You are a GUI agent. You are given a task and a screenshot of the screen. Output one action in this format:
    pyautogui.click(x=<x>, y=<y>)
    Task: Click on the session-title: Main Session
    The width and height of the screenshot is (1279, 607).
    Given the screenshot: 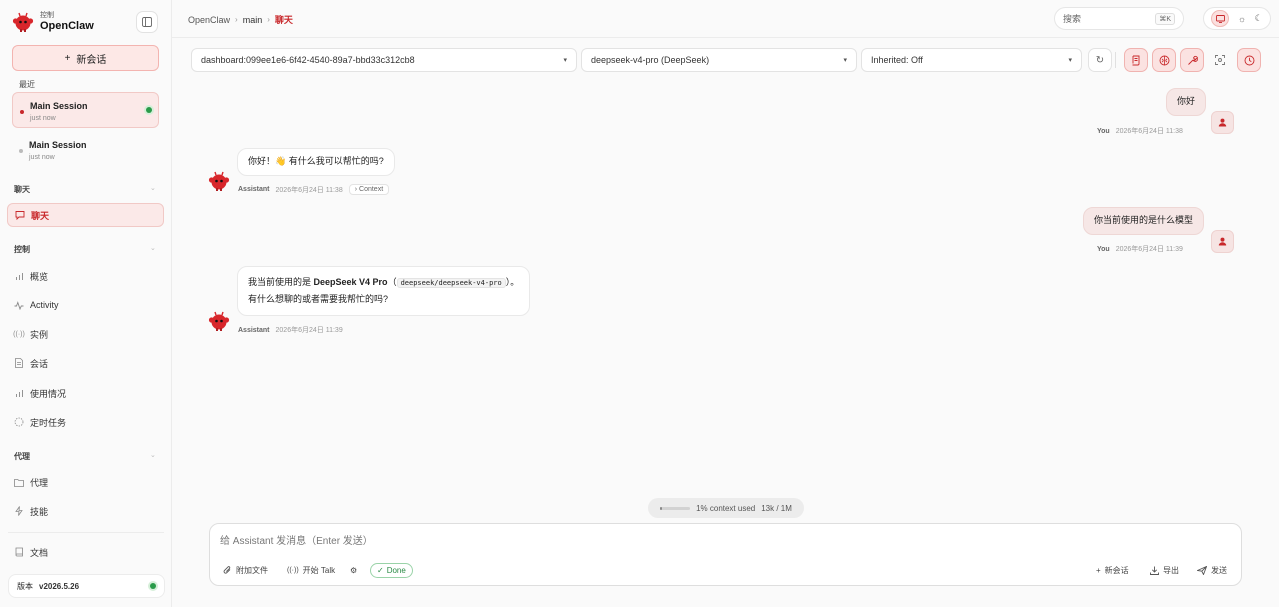 What is the action you would take?
    pyautogui.click(x=59, y=106)
    